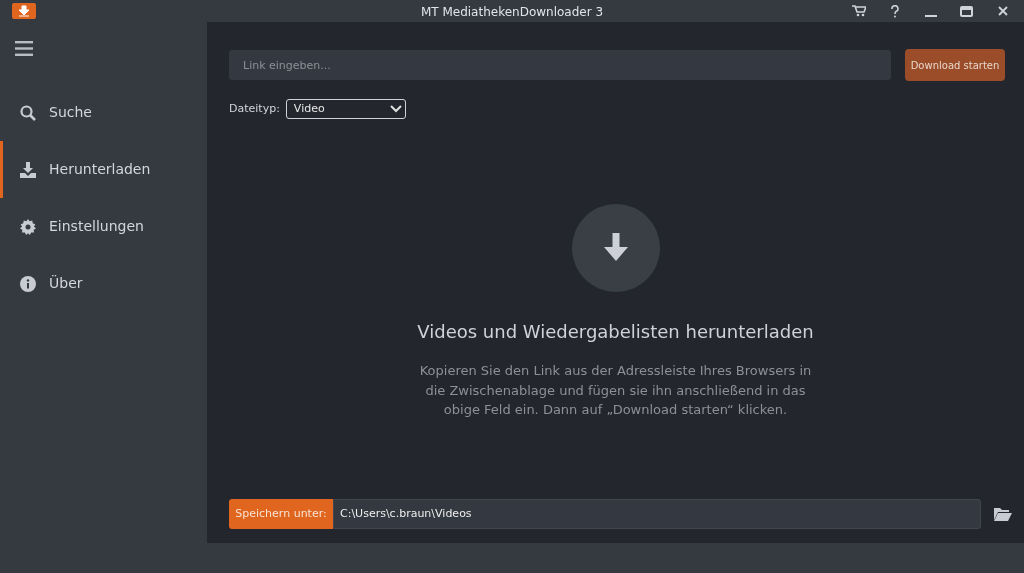 The height and width of the screenshot is (573, 1024). I want to click on help-icon, so click(894, 11).